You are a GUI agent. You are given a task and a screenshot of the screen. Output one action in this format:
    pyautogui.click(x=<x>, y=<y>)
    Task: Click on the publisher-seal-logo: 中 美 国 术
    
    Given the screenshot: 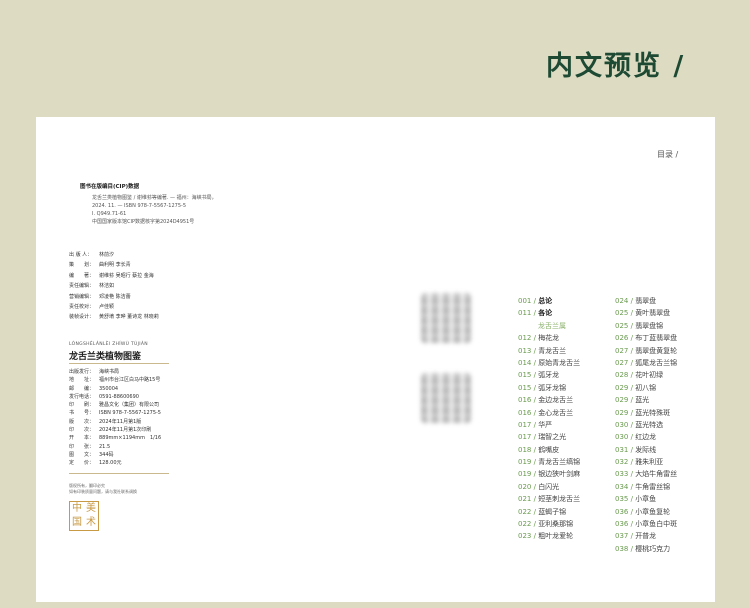 What is the action you would take?
    pyautogui.click(x=84, y=516)
    